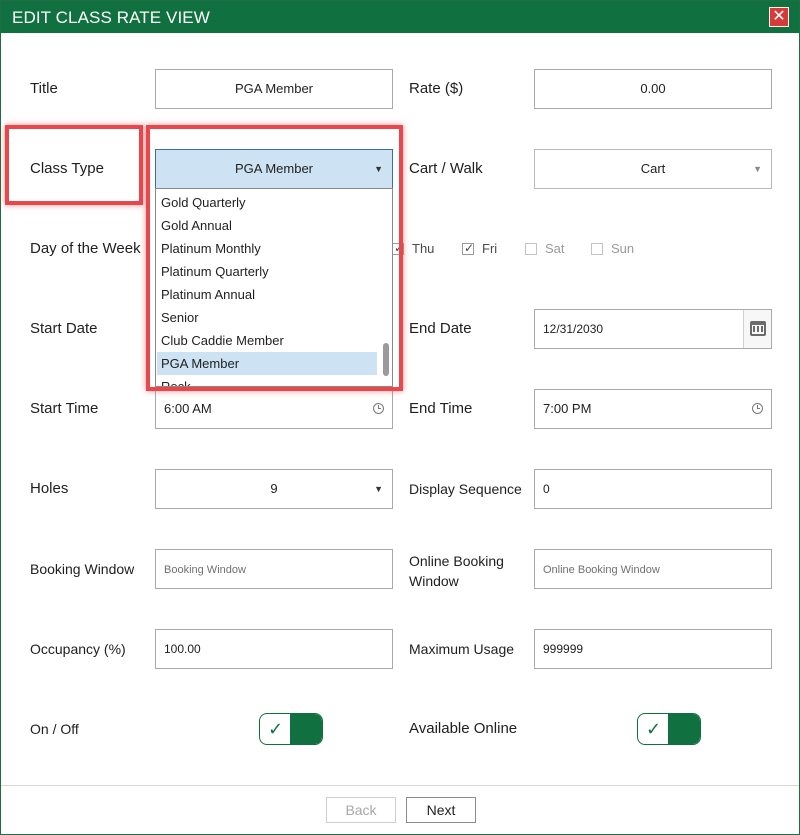 This screenshot has width=800, height=835. What do you see at coordinates (205, 570) in the screenshot?
I see `booking-window-placeholder: Booking Window` at bounding box center [205, 570].